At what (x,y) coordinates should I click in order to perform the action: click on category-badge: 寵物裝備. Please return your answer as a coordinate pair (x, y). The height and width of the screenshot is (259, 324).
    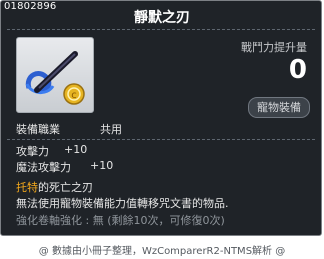
    Looking at the image, I should click on (279, 107).